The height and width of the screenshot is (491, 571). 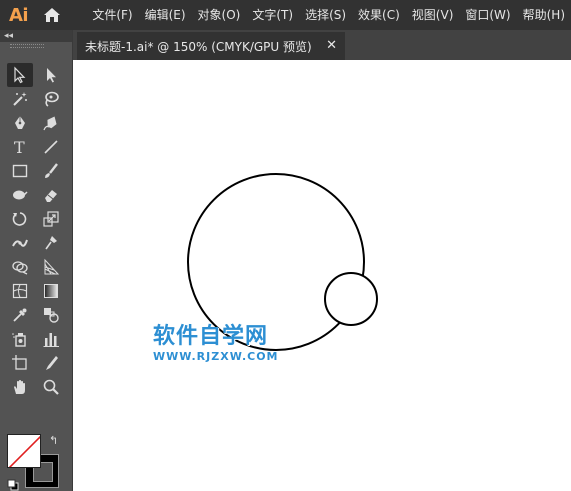 What do you see at coordinates (51, 15) in the screenshot?
I see `home-icon` at bounding box center [51, 15].